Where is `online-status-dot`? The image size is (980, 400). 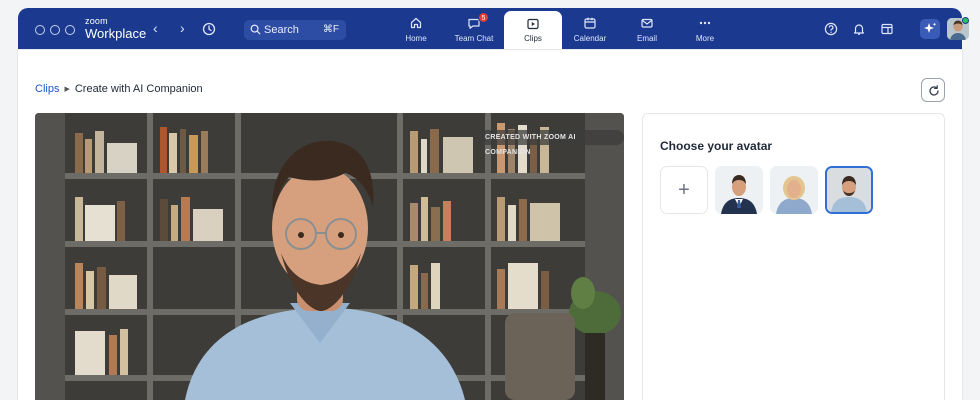 online-status-dot is located at coordinates (965, 20).